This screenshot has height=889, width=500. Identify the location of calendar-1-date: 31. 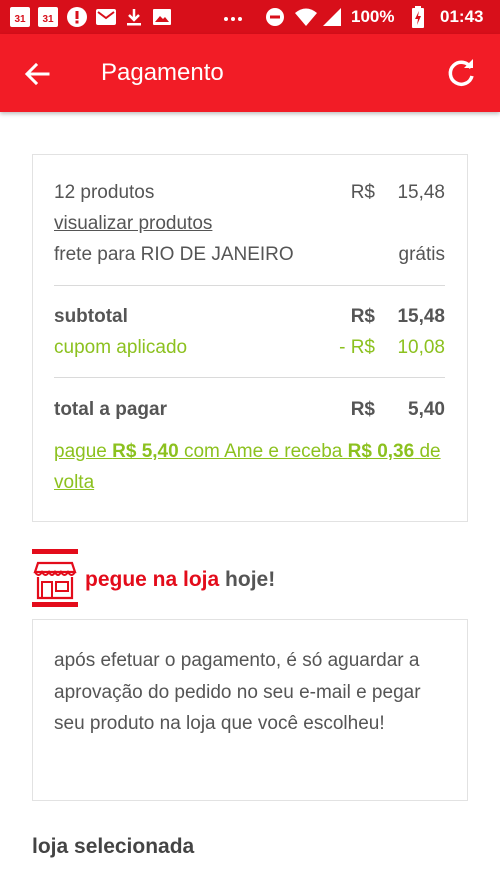
(20, 17).